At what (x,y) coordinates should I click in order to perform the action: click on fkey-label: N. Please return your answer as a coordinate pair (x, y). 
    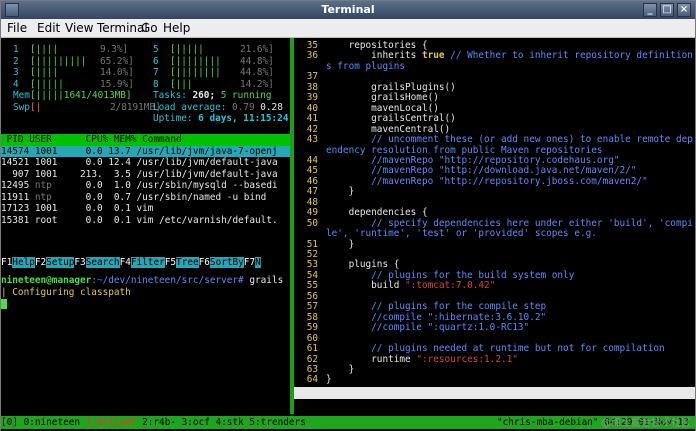
    Looking at the image, I should click on (258, 262).